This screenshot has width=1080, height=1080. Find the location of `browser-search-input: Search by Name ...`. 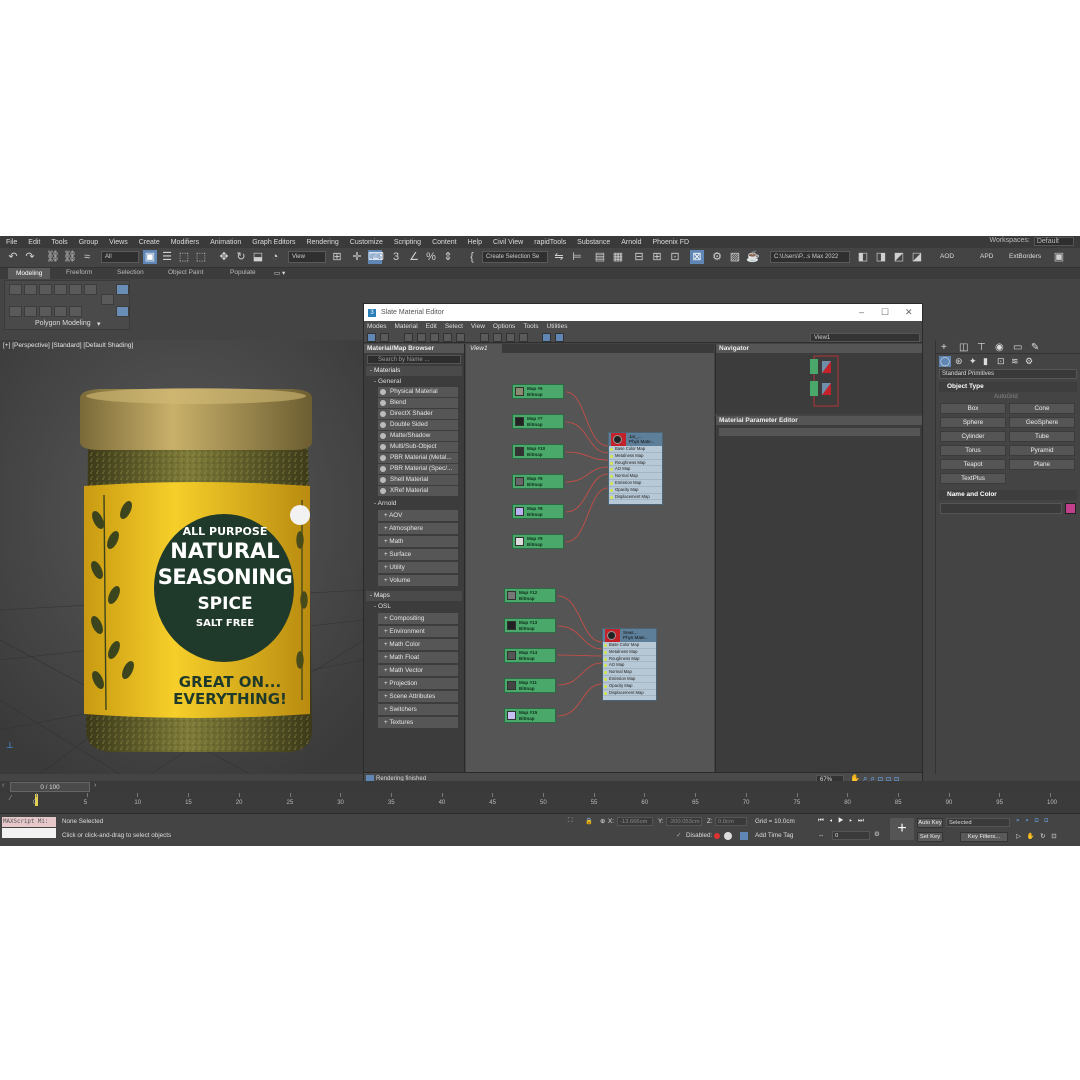

browser-search-input: Search by Name ... is located at coordinates (414, 359).